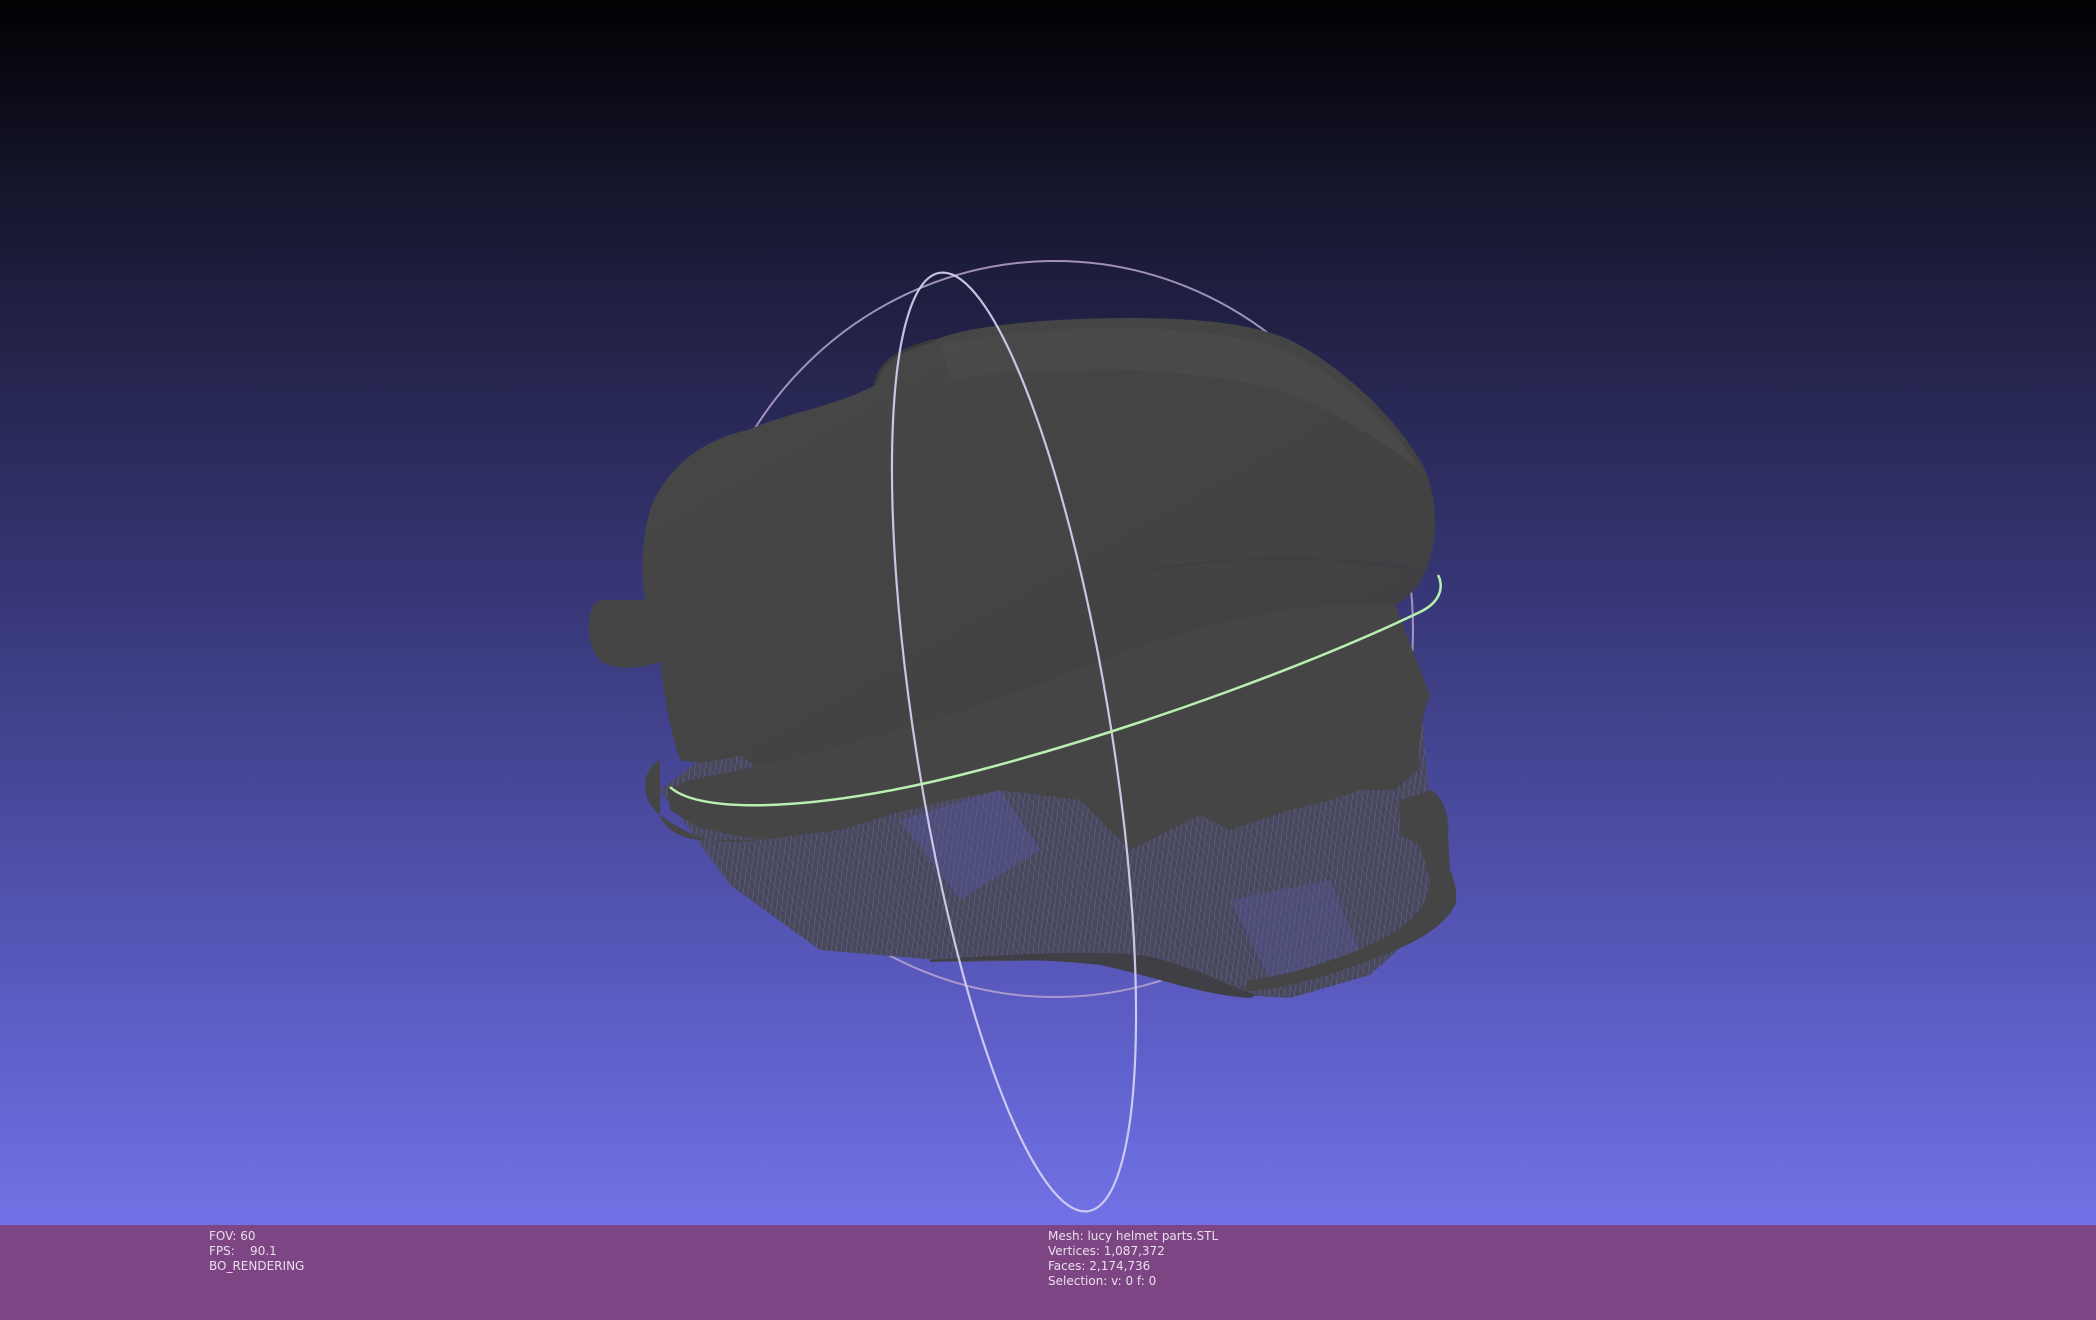 The width and height of the screenshot is (2096, 1320). I want to click on render-mode-label: BO_RENDERING, so click(257, 1266).